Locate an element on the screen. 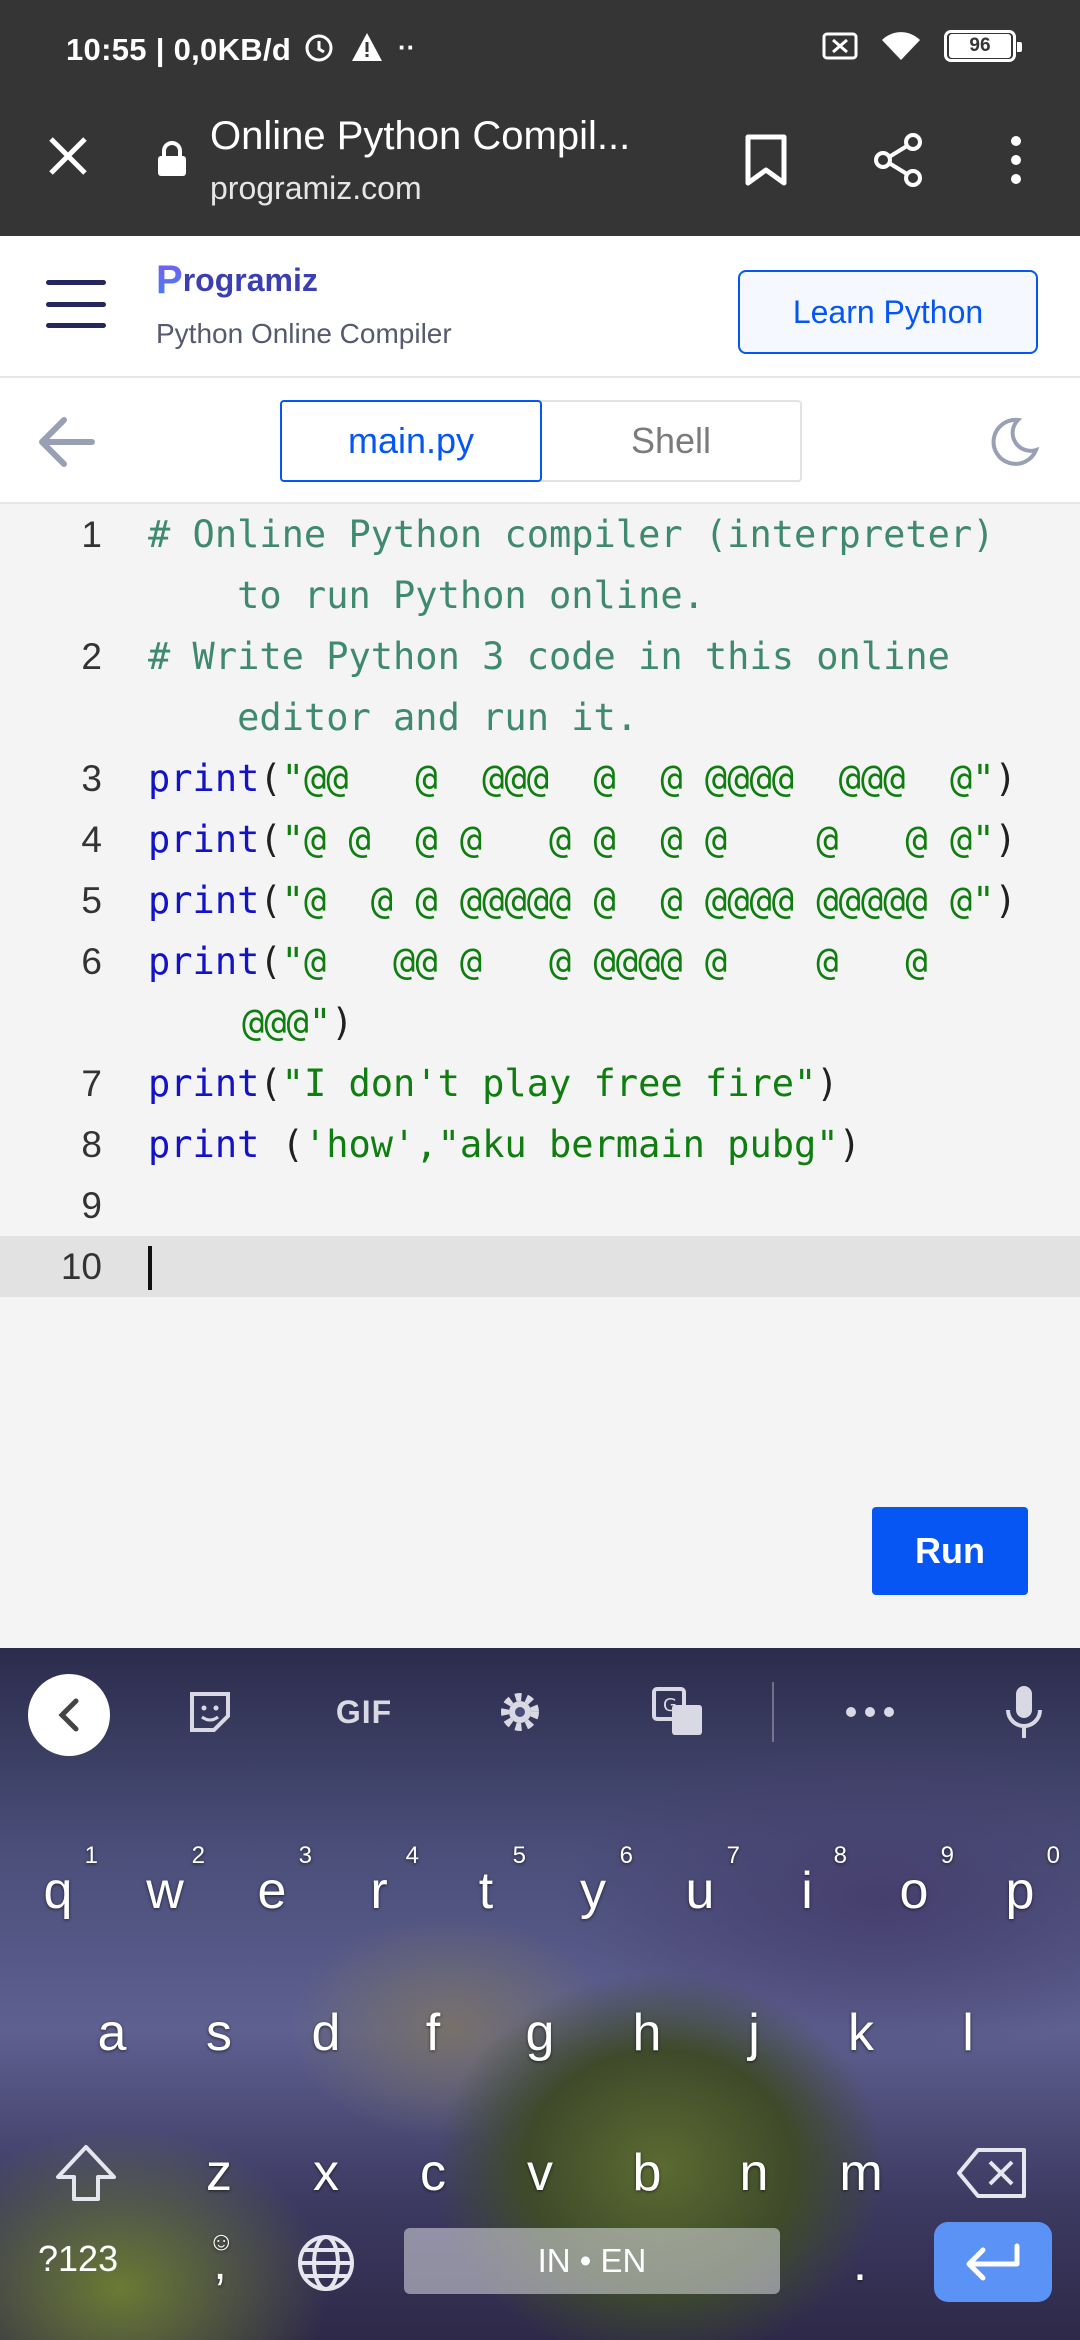 The width and height of the screenshot is (1080, 2340). line-number: 4 is located at coordinates (91, 839).